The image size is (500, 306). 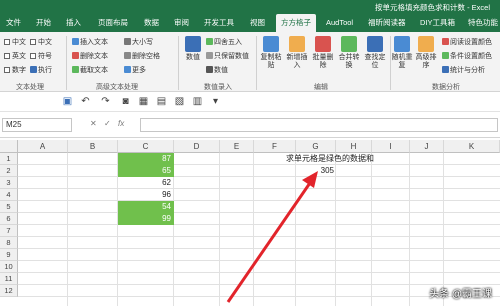 I want to click on formula-input, so click(x=319, y=125).